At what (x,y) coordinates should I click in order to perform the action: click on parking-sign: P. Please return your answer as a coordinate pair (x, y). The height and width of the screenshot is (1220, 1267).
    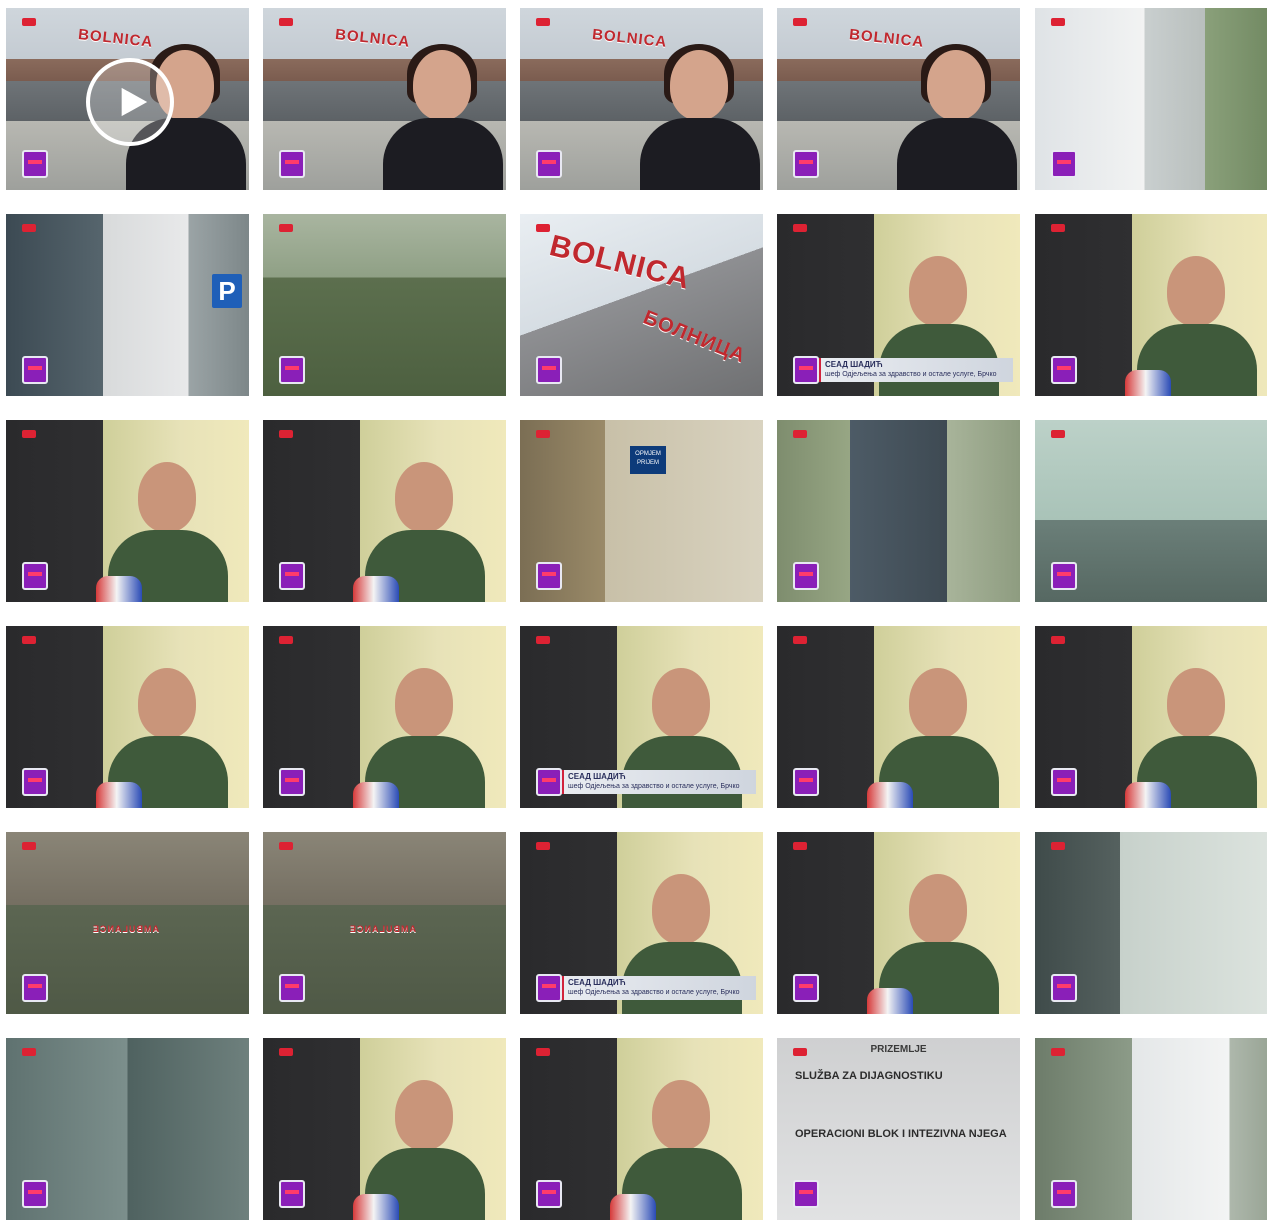
    Looking at the image, I should click on (227, 291).